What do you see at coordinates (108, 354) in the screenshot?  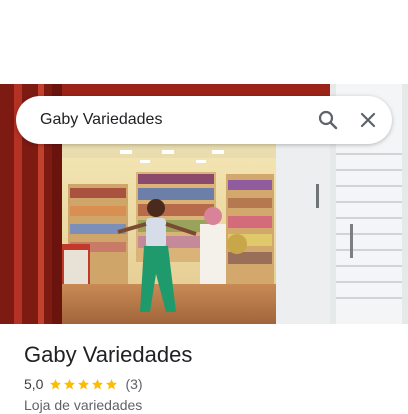 I see `place-title: Gaby Variedades` at bounding box center [108, 354].